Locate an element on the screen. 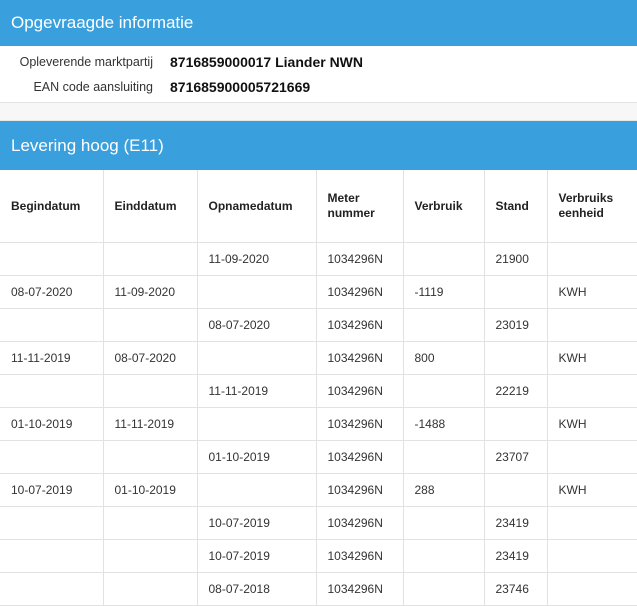 This screenshot has height=606, width=637. table-row: 01-10-2019 1034296N 23707 is located at coordinates (318, 457).